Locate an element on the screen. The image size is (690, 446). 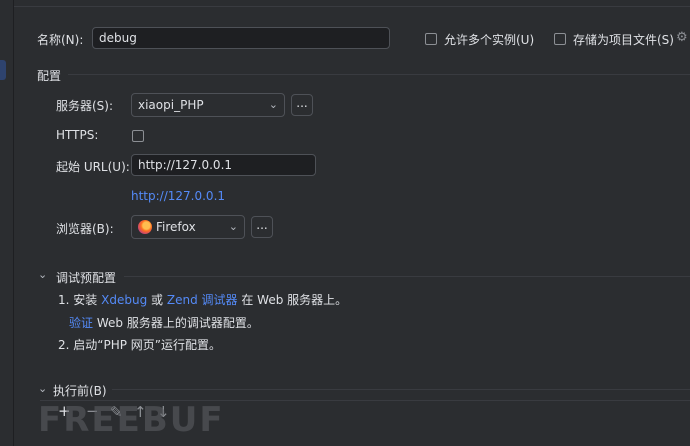
step2: 2. 启动“PHP 网页”运行配置。 is located at coordinates (139, 344).